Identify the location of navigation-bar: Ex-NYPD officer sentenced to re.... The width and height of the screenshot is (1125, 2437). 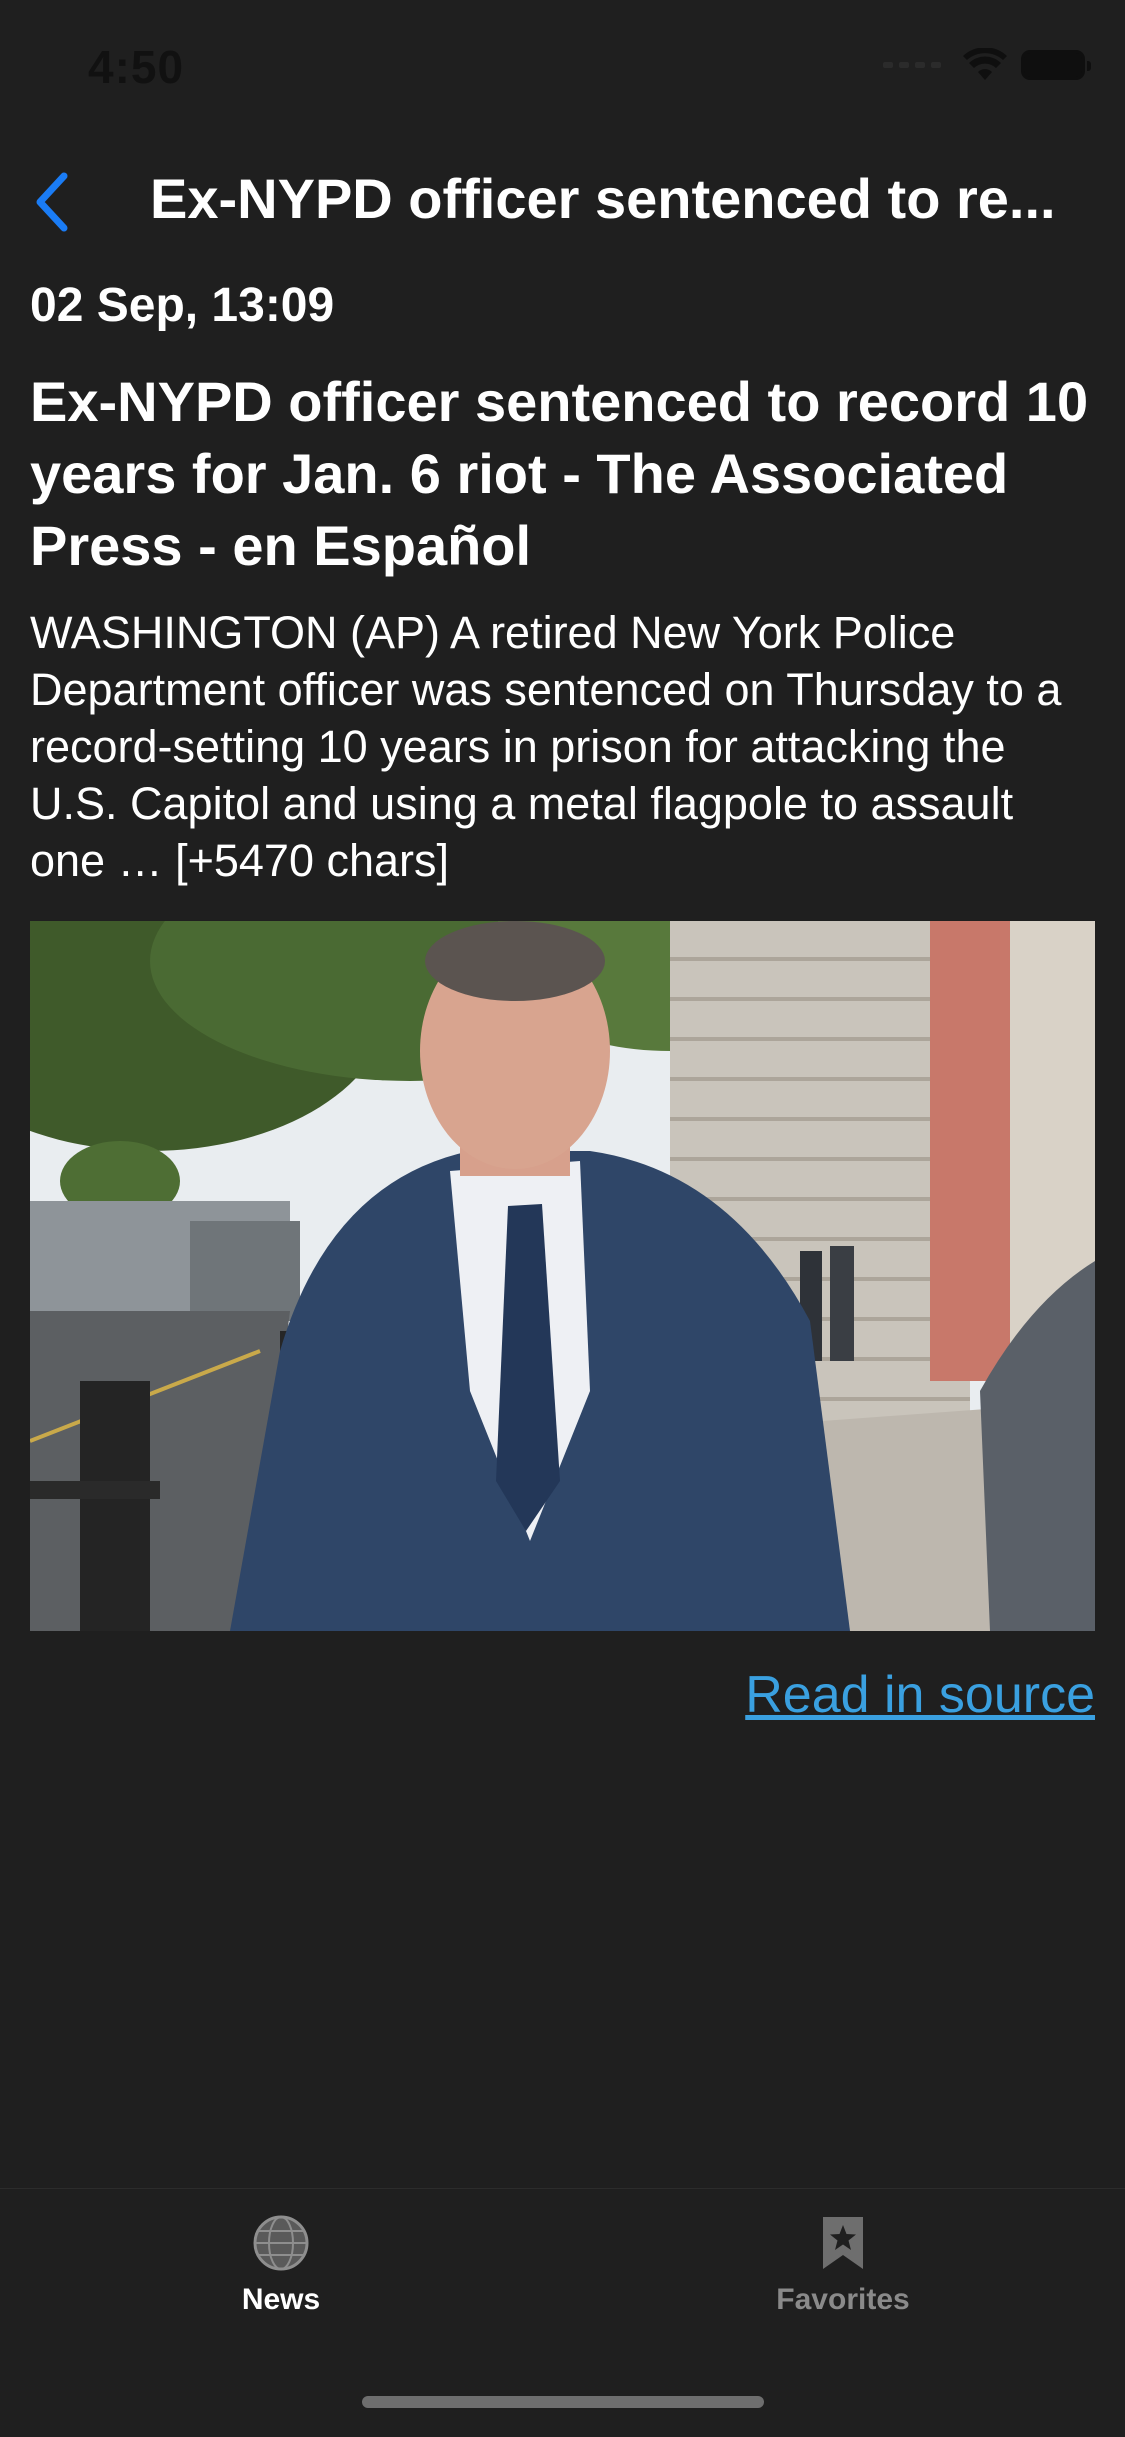
(562, 200).